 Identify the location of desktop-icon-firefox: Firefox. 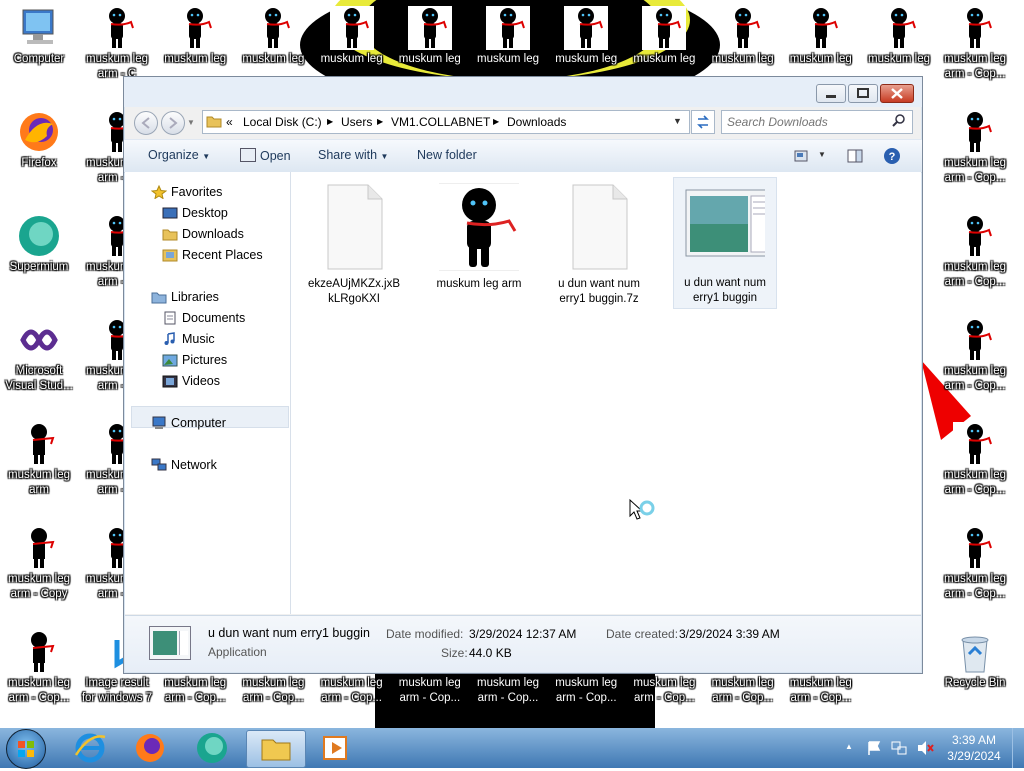
(39, 152).